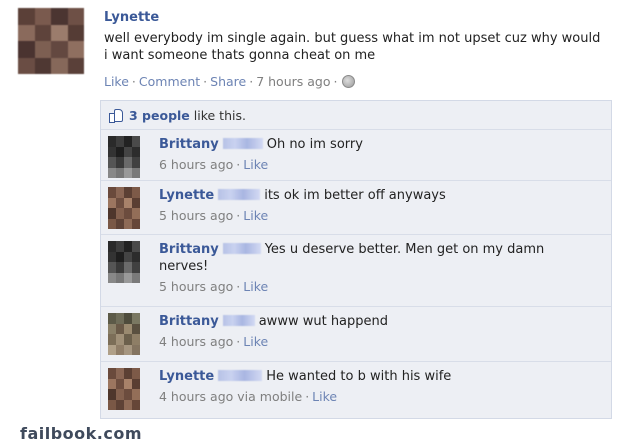 Image resolution: width=640 pixels, height=445 pixels. I want to click on comment-body: Brittany Oh no im sorry 6 hours ago · Like, so click(369, 154).